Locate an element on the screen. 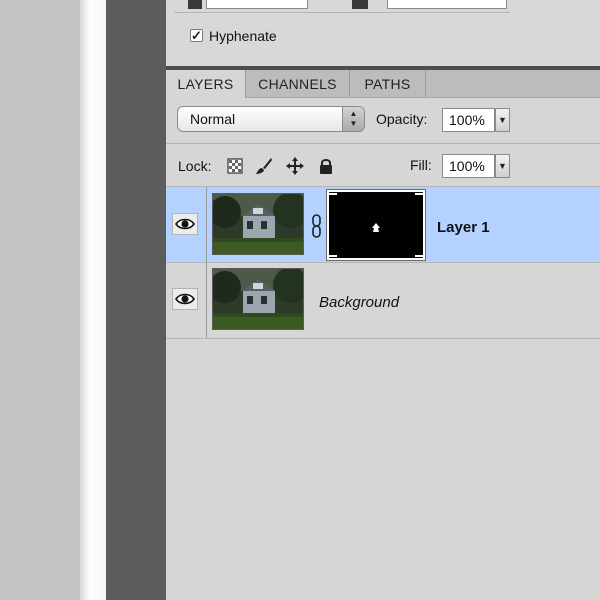 The height and width of the screenshot is (600, 600). tab-channels: CHANNELS is located at coordinates (298, 84).